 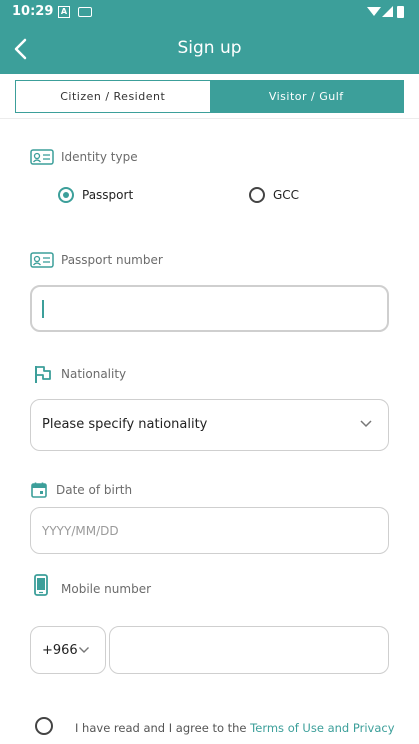 What do you see at coordinates (43, 309) in the screenshot?
I see `text-cursor` at bounding box center [43, 309].